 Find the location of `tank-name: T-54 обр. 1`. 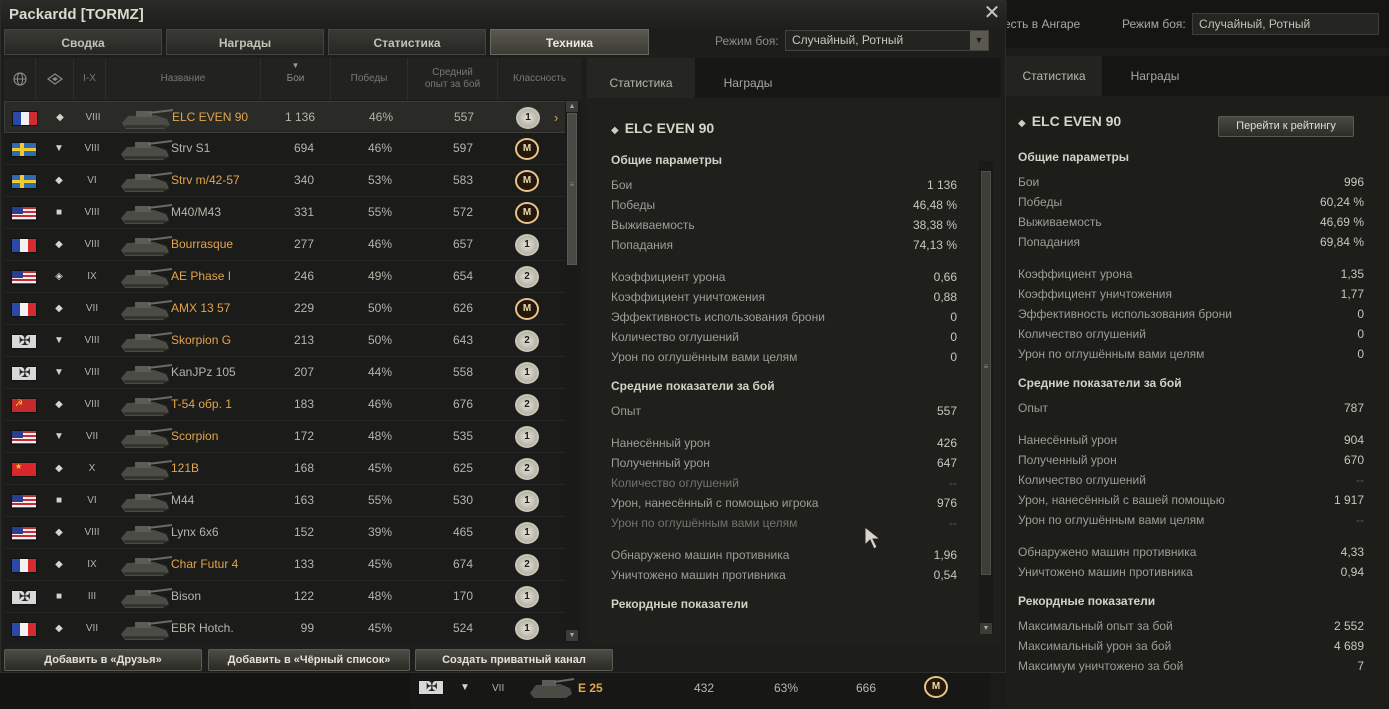

tank-name: T-54 обр. 1 is located at coordinates (201, 404).